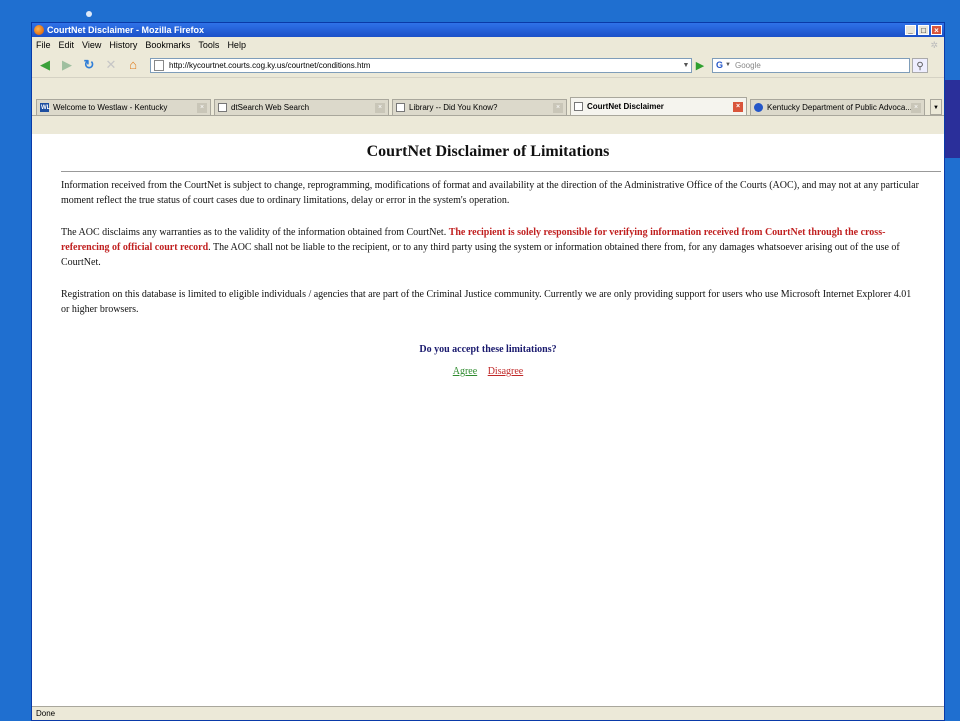  What do you see at coordinates (910, 30) in the screenshot?
I see `minimize-button: _` at bounding box center [910, 30].